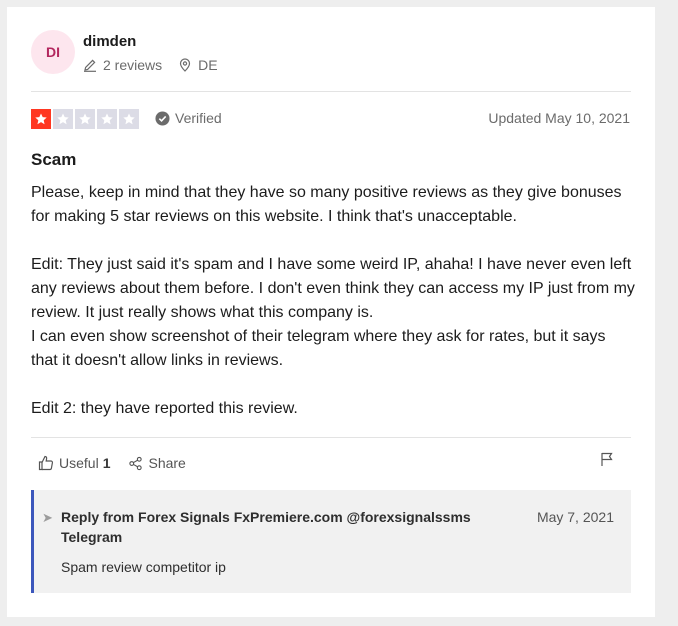 The height and width of the screenshot is (626, 678). I want to click on verified-badge: Verified, so click(188, 118).